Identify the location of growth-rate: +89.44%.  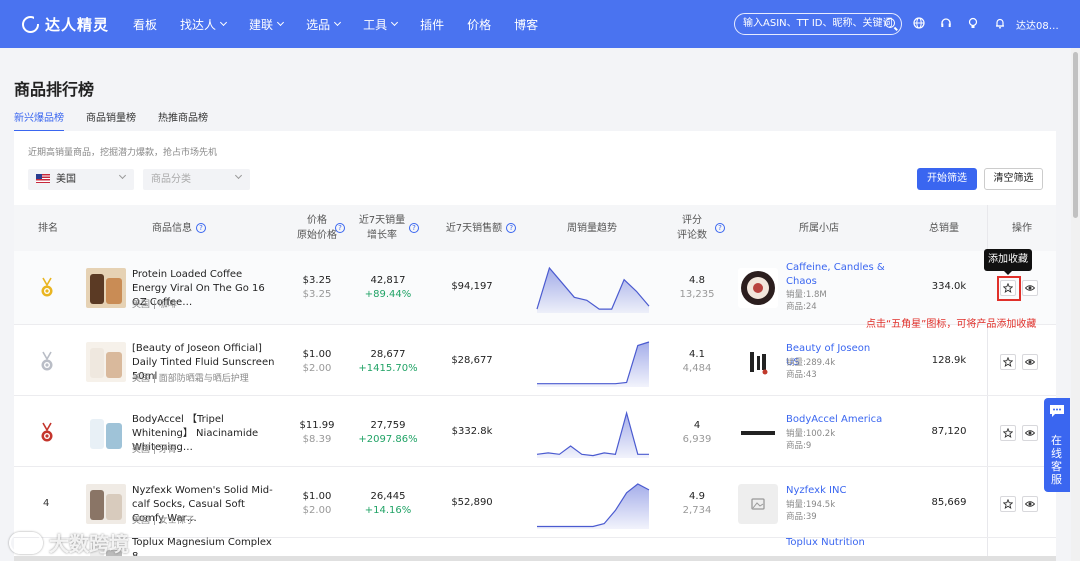
(388, 294).